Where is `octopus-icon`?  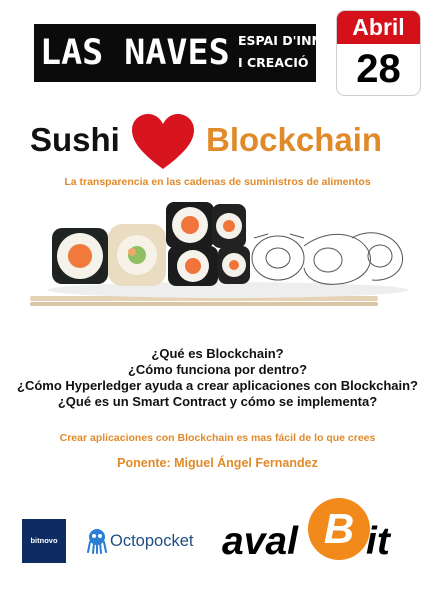 octopus-icon is located at coordinates (97, 541).